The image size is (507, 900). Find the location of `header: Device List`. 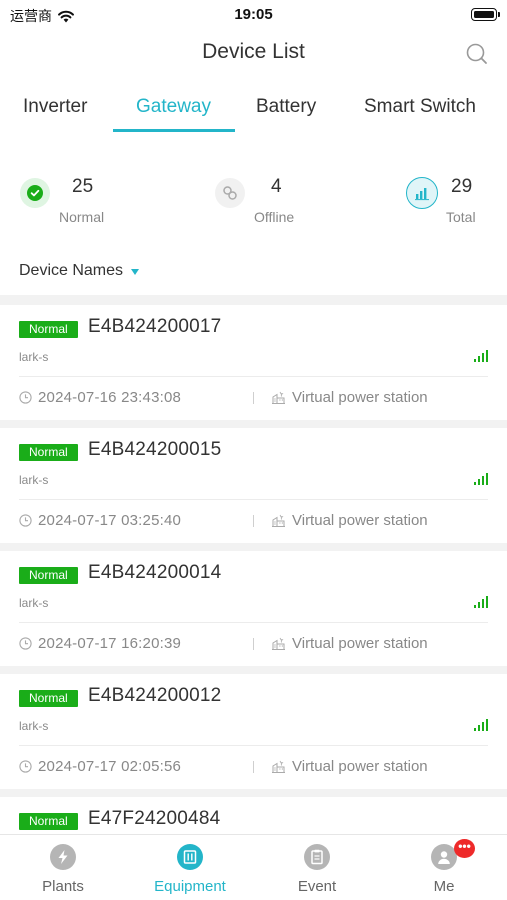

header: Device List is located at coordinates (253, 53).